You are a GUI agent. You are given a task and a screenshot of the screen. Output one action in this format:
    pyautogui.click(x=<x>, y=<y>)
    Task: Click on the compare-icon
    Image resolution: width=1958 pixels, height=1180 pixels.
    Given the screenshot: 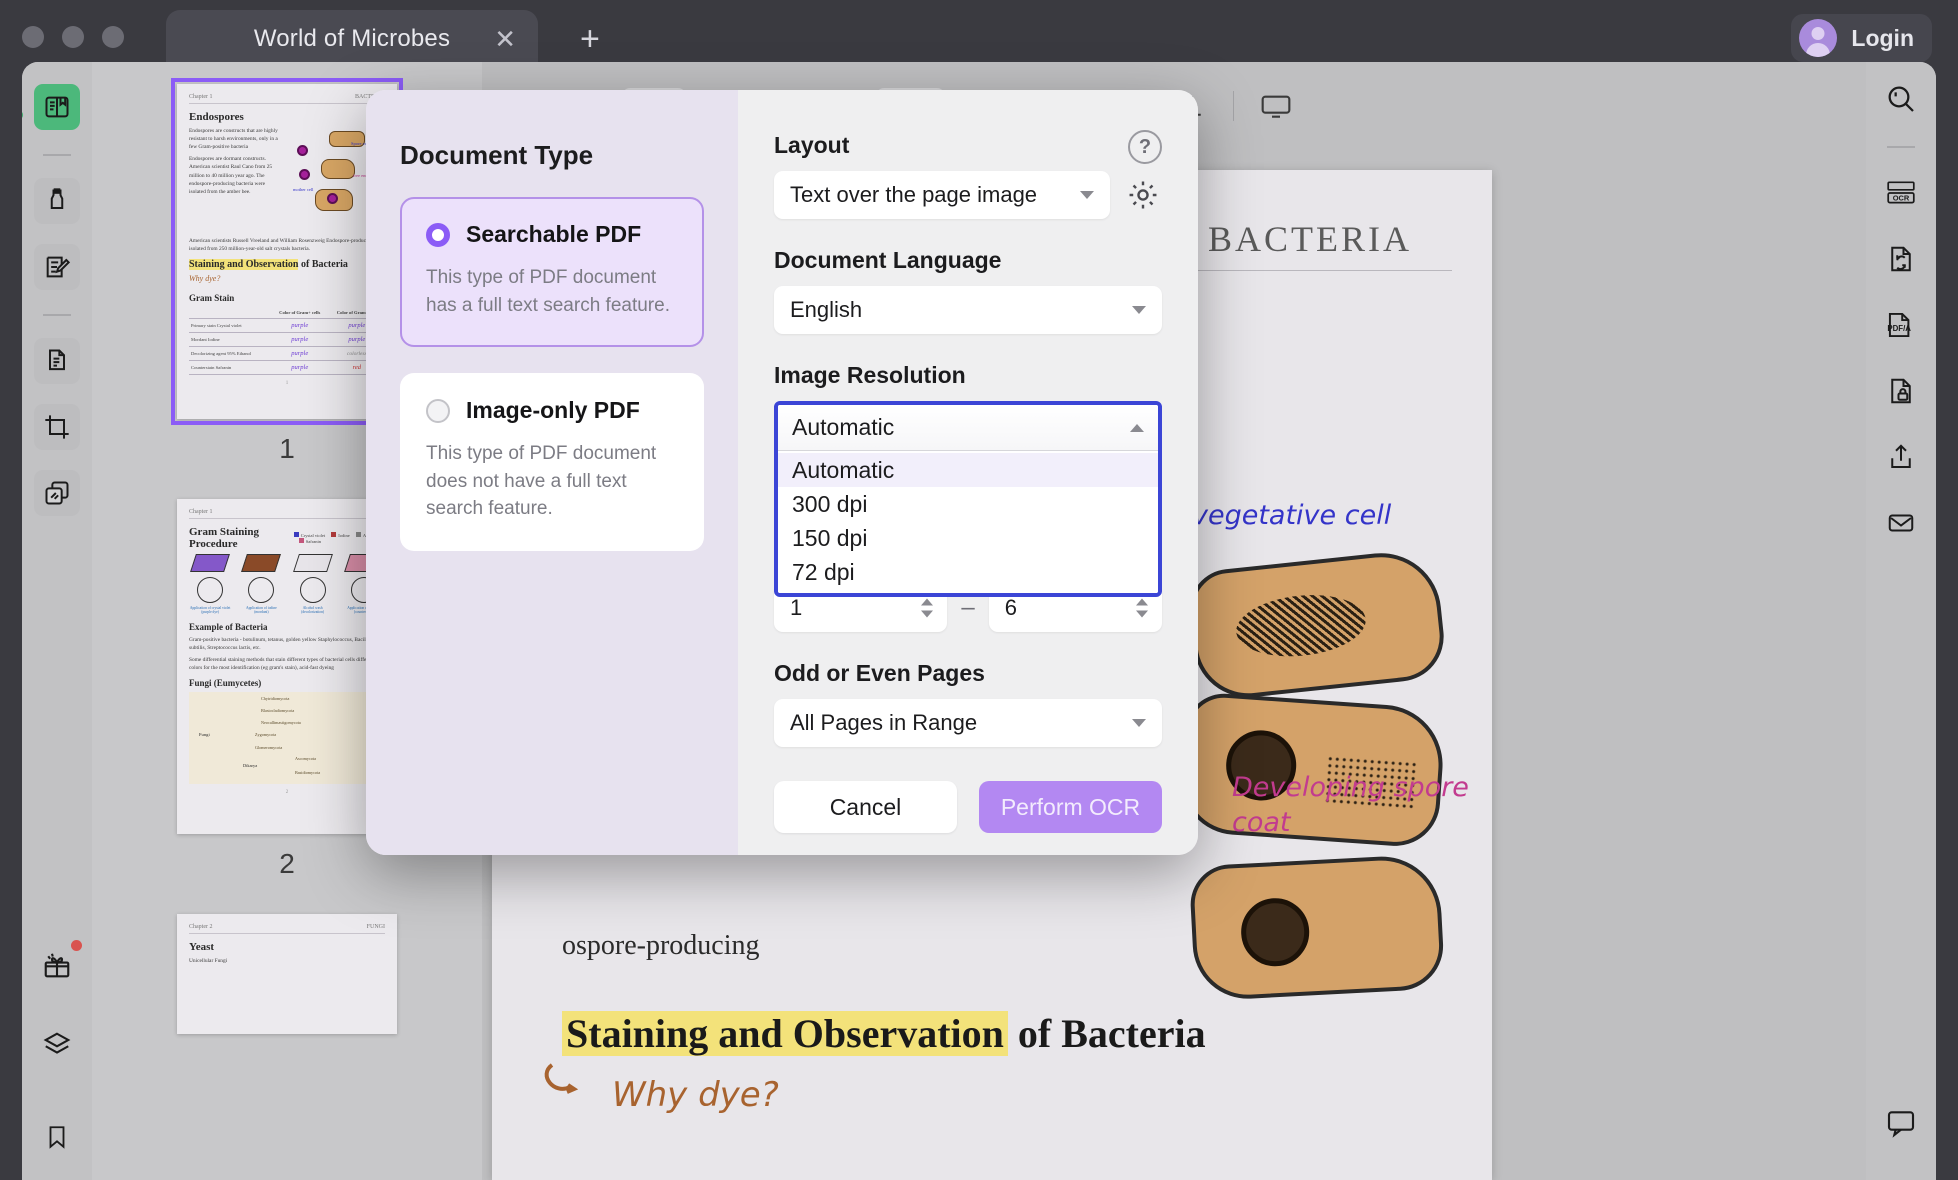 What is the action you would take?
    pyautogui.click(x=57, y=493)
    